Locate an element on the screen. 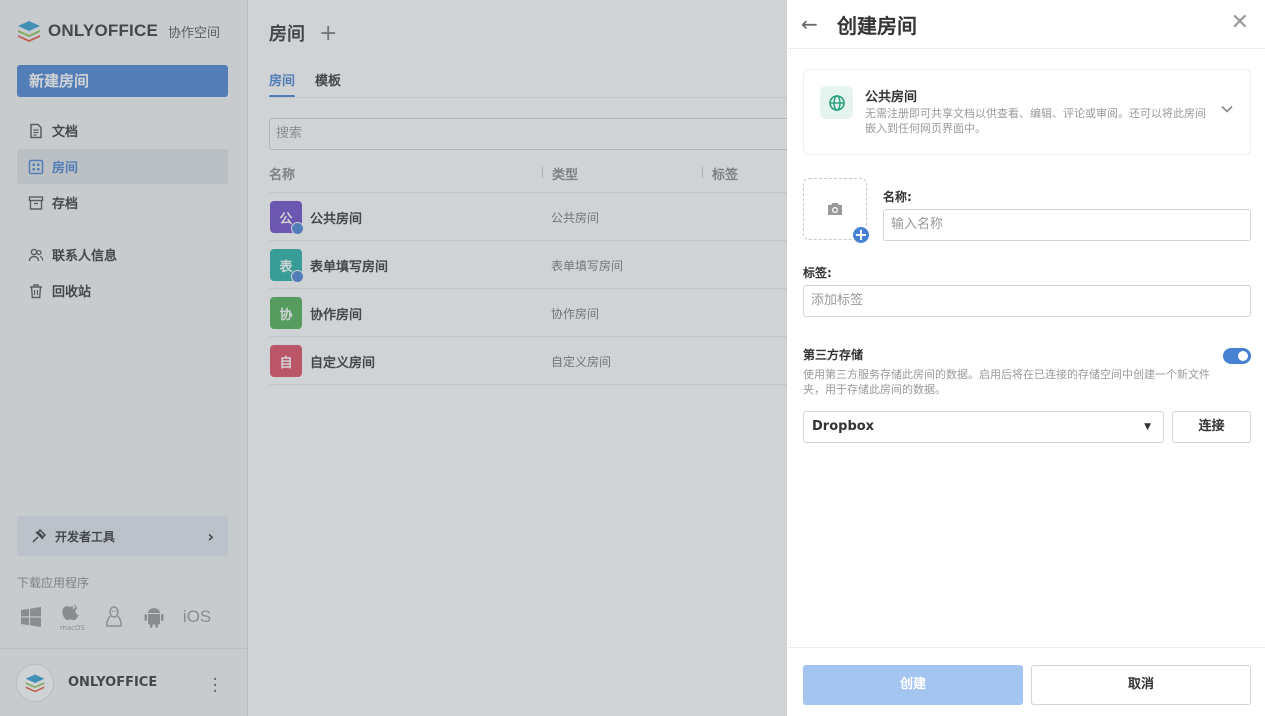 The height and width of the screenshot is (716, 1265). tags-input: 添加标签 is located at coordinates (1027, 301).